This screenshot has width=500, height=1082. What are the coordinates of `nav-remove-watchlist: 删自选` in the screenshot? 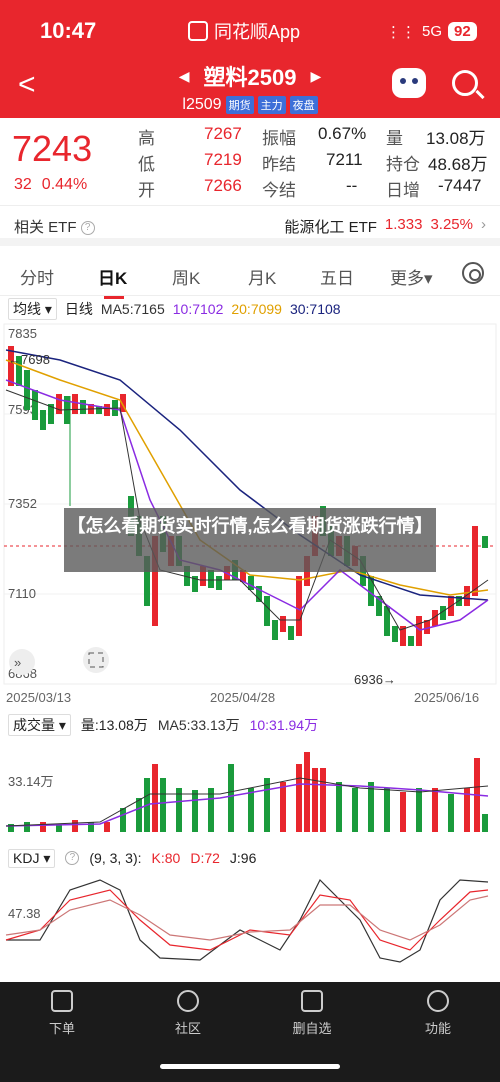 It's located at (312, 1013).